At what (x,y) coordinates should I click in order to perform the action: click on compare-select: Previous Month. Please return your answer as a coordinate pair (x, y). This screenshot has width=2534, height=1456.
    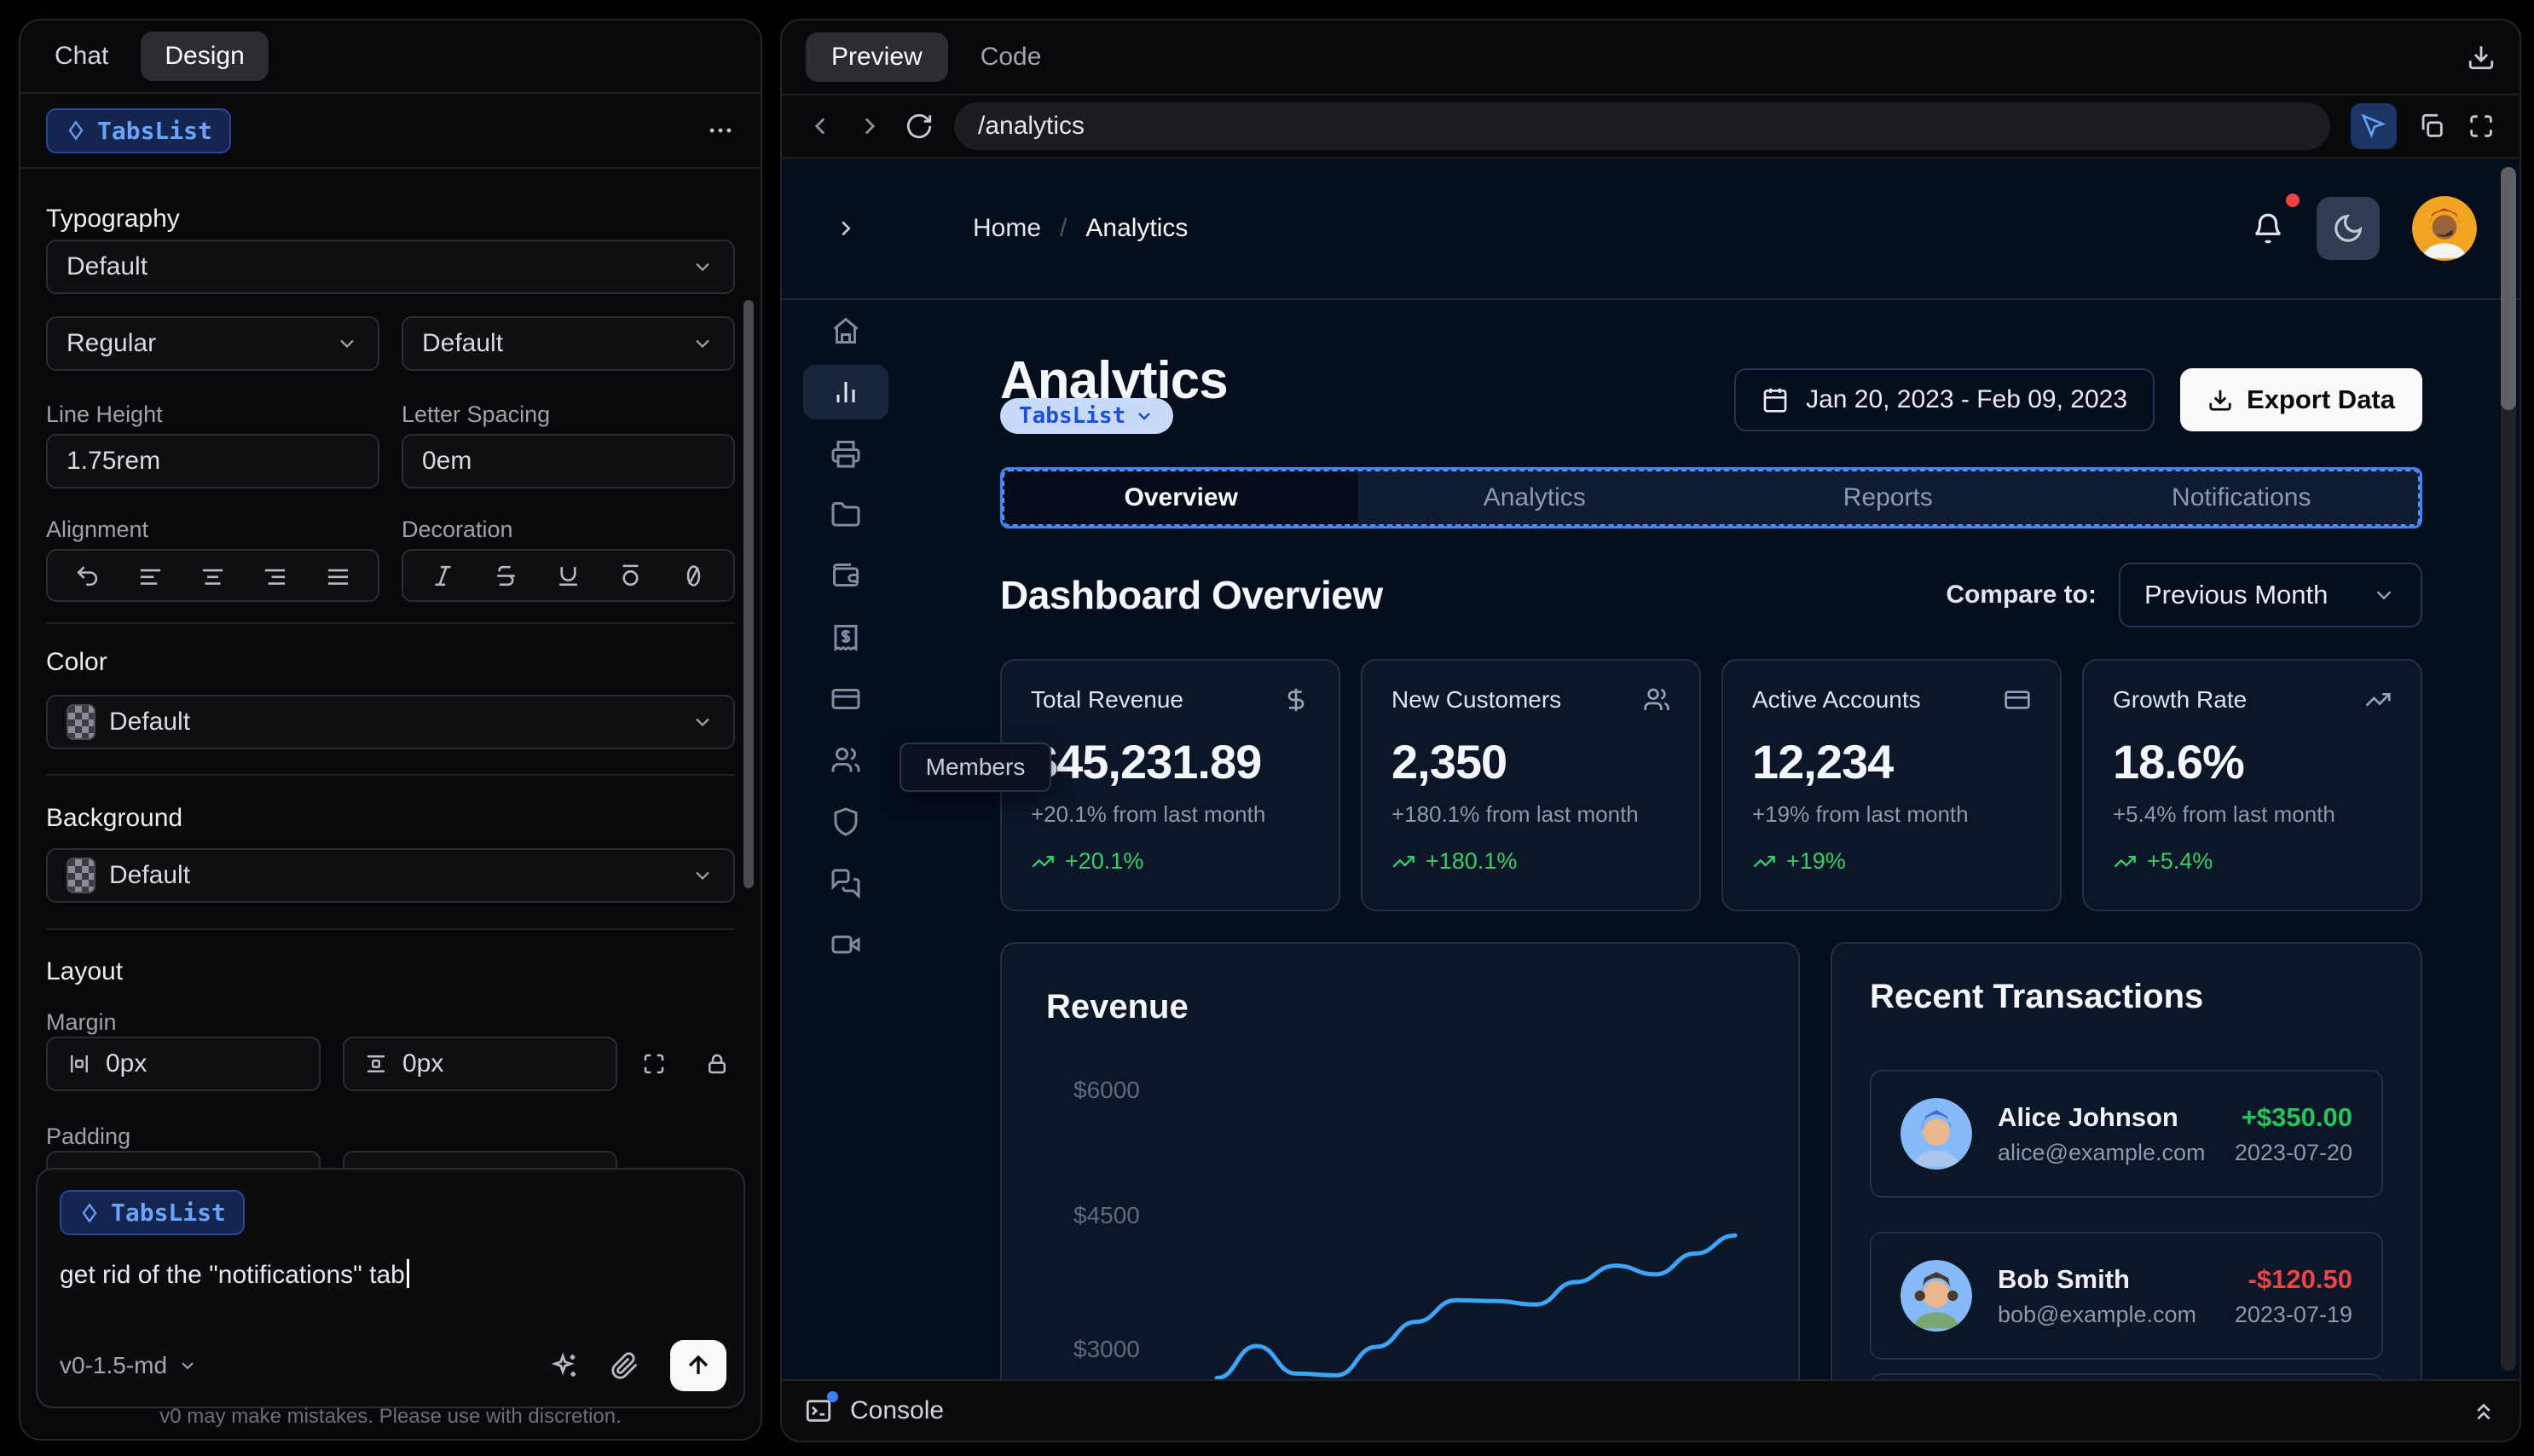
    Looking at the image, I should click on (2270, 595).